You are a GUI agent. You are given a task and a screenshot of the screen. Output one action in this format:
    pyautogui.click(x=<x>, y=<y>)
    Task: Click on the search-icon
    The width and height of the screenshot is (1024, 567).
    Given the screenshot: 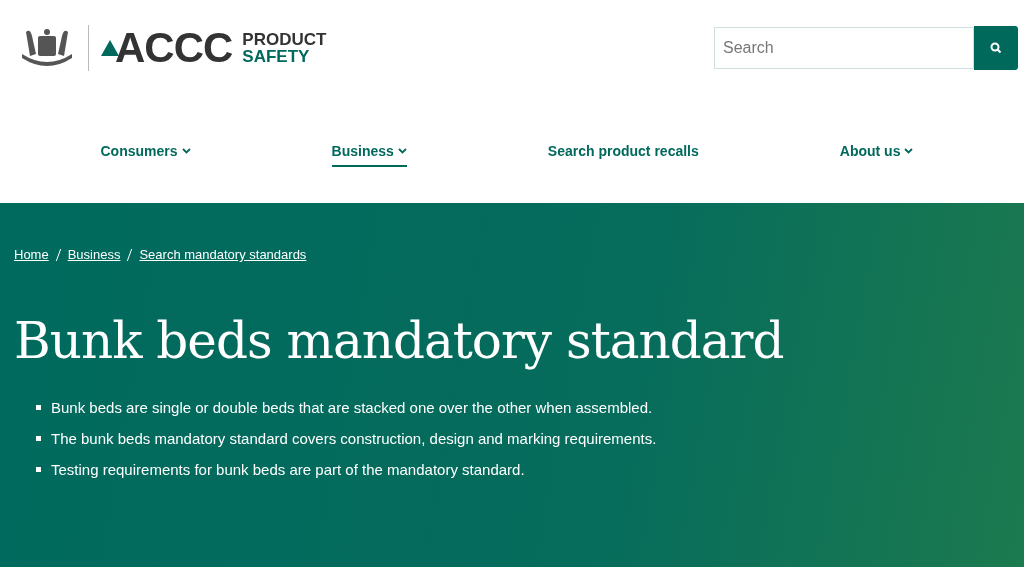 What is the action you would take?
    pyautogui.click(x=996, y=48)
    